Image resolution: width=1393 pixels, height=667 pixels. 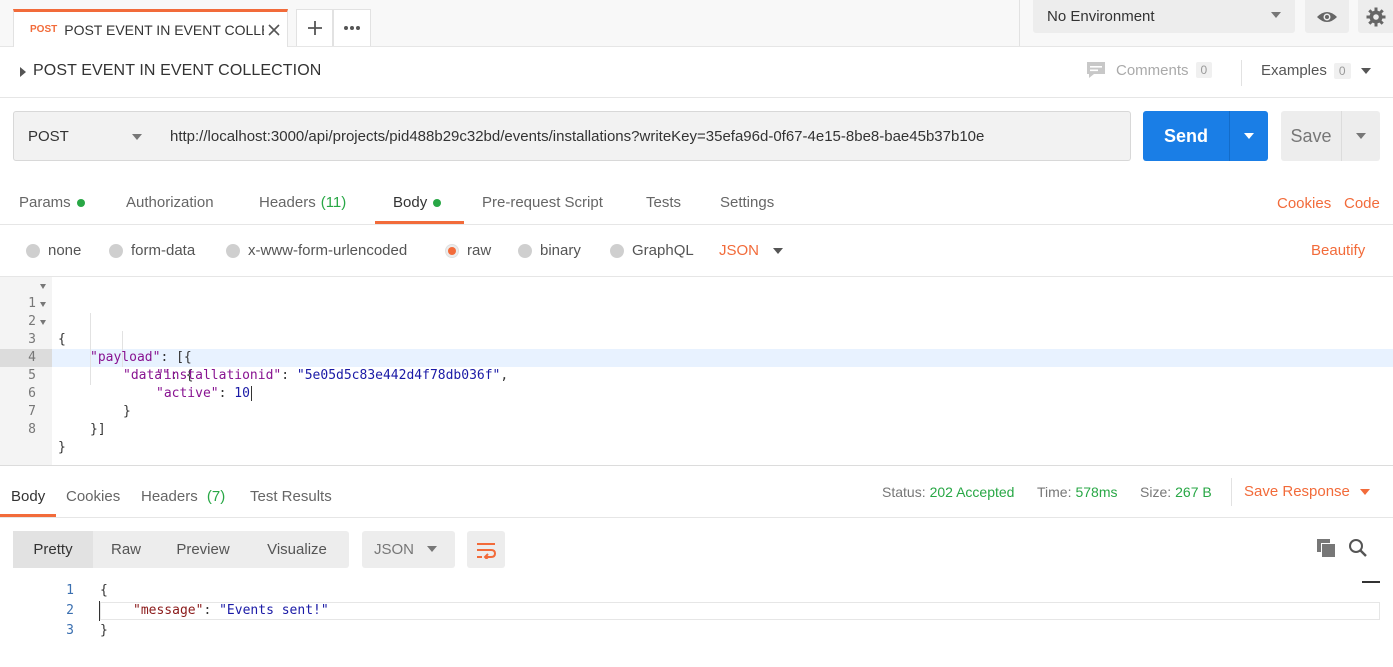 What do you see at coordinates (739, 250) in the screenshot?
I see `raw-format-value: JSON` at bounding box center [739, 250].